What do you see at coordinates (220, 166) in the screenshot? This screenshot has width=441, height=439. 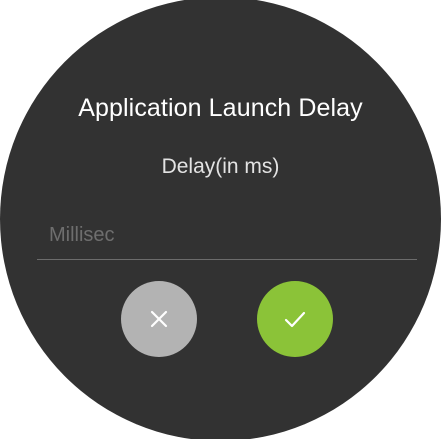 I see `dialog-subtitle: Delay(in ms)` at bounding box center [220, 166].